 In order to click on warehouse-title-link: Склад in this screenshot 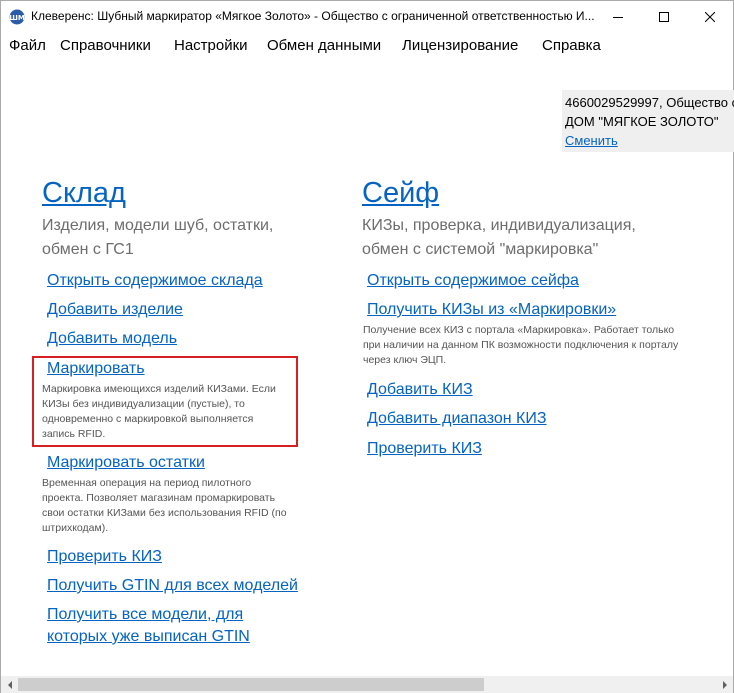, I will do `click(84, 193)`.